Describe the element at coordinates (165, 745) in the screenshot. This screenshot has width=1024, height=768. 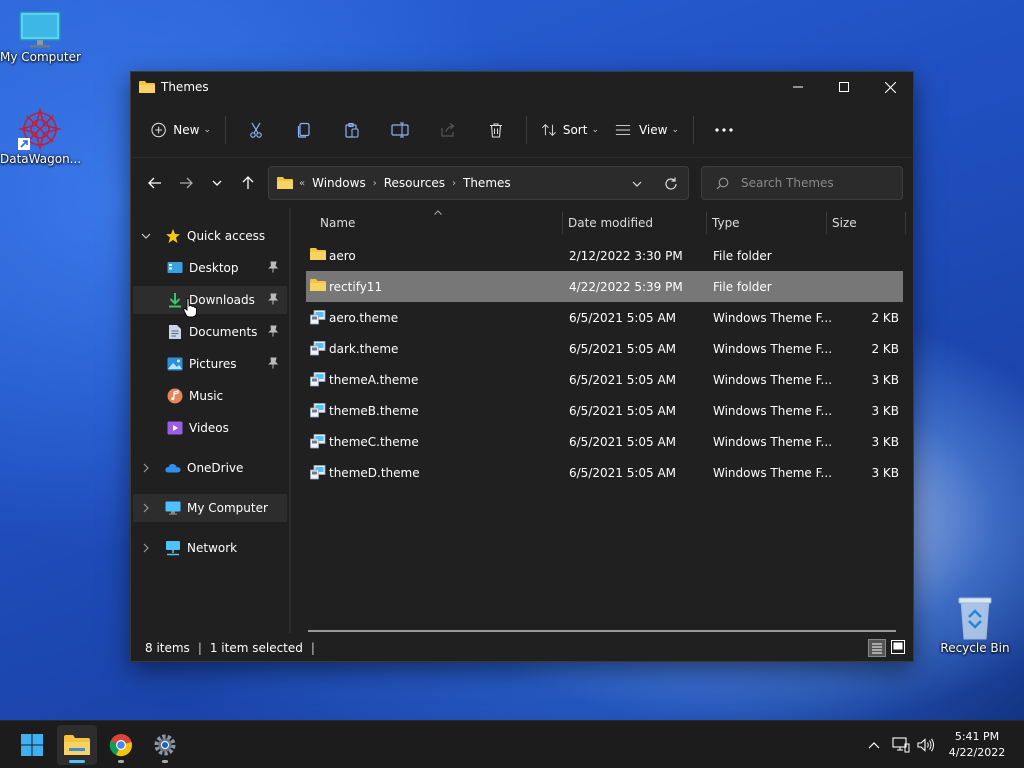
I see `taskbar-settings` at that location.